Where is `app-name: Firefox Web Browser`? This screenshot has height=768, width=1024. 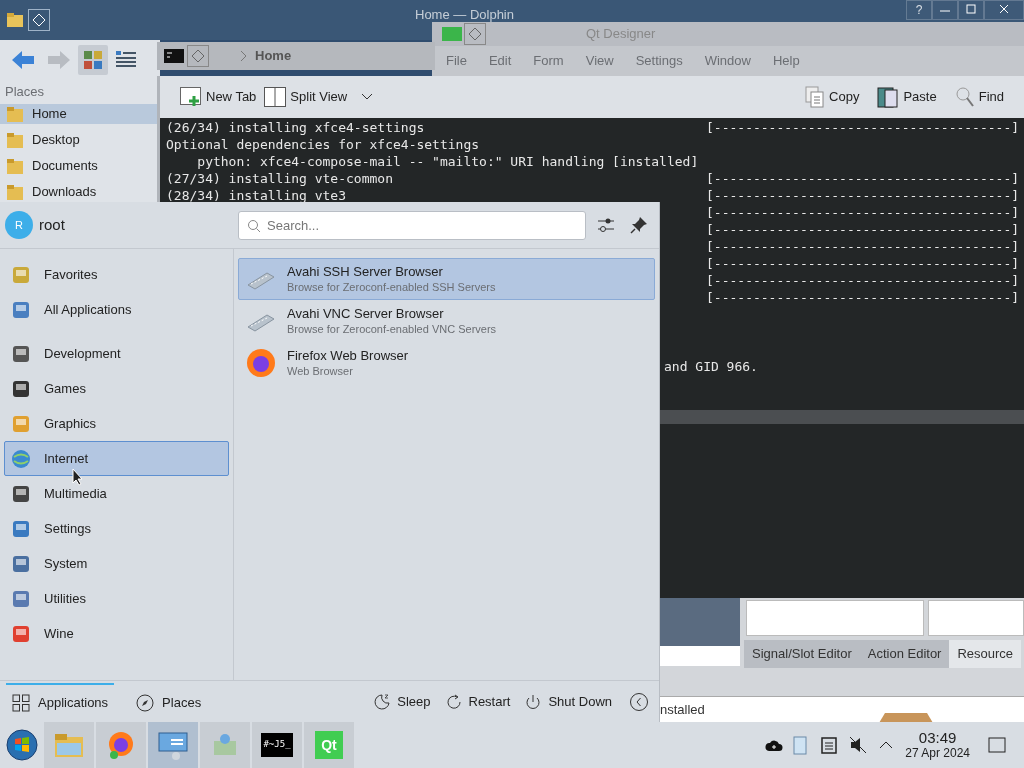
app-name: Firefox Web Browser is located at coordinates (348, 356).